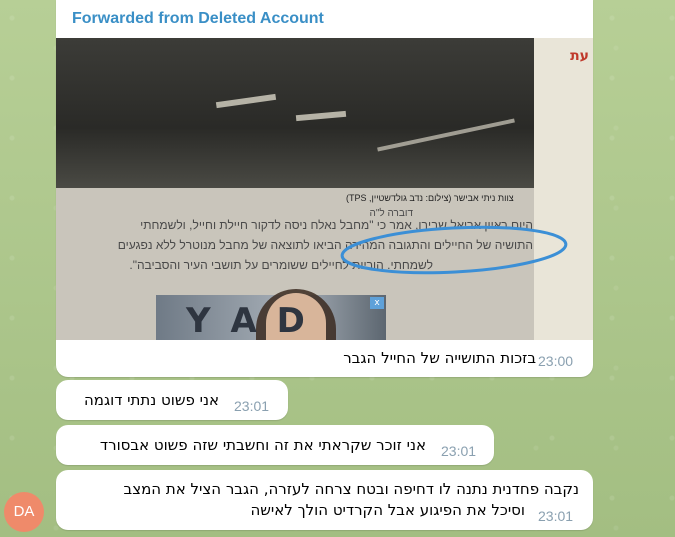 This screenshot has height=537, width=675. I want to click on forwarded-from-label: Forwarded from Deleted Account, so click(198, 19).